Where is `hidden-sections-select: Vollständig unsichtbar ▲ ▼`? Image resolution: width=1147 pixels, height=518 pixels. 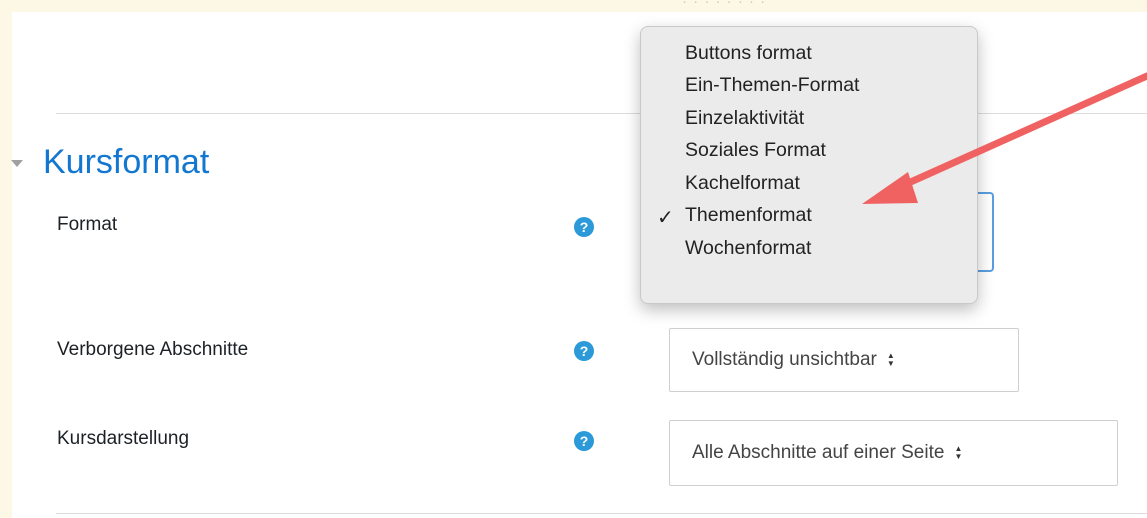 hidden-sections-select: Vollständig unsichtbar ▲ ▼ is located at coordinates (844, 360).